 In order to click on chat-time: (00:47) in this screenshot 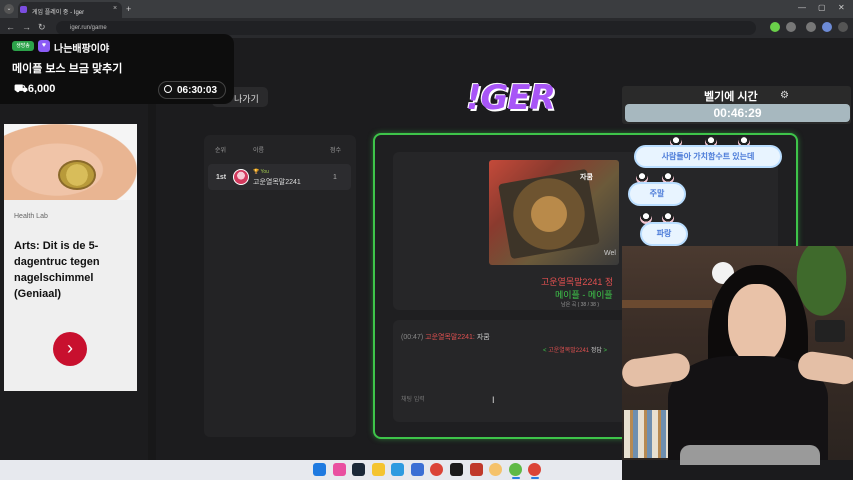, I will do `click(412, 337)`.